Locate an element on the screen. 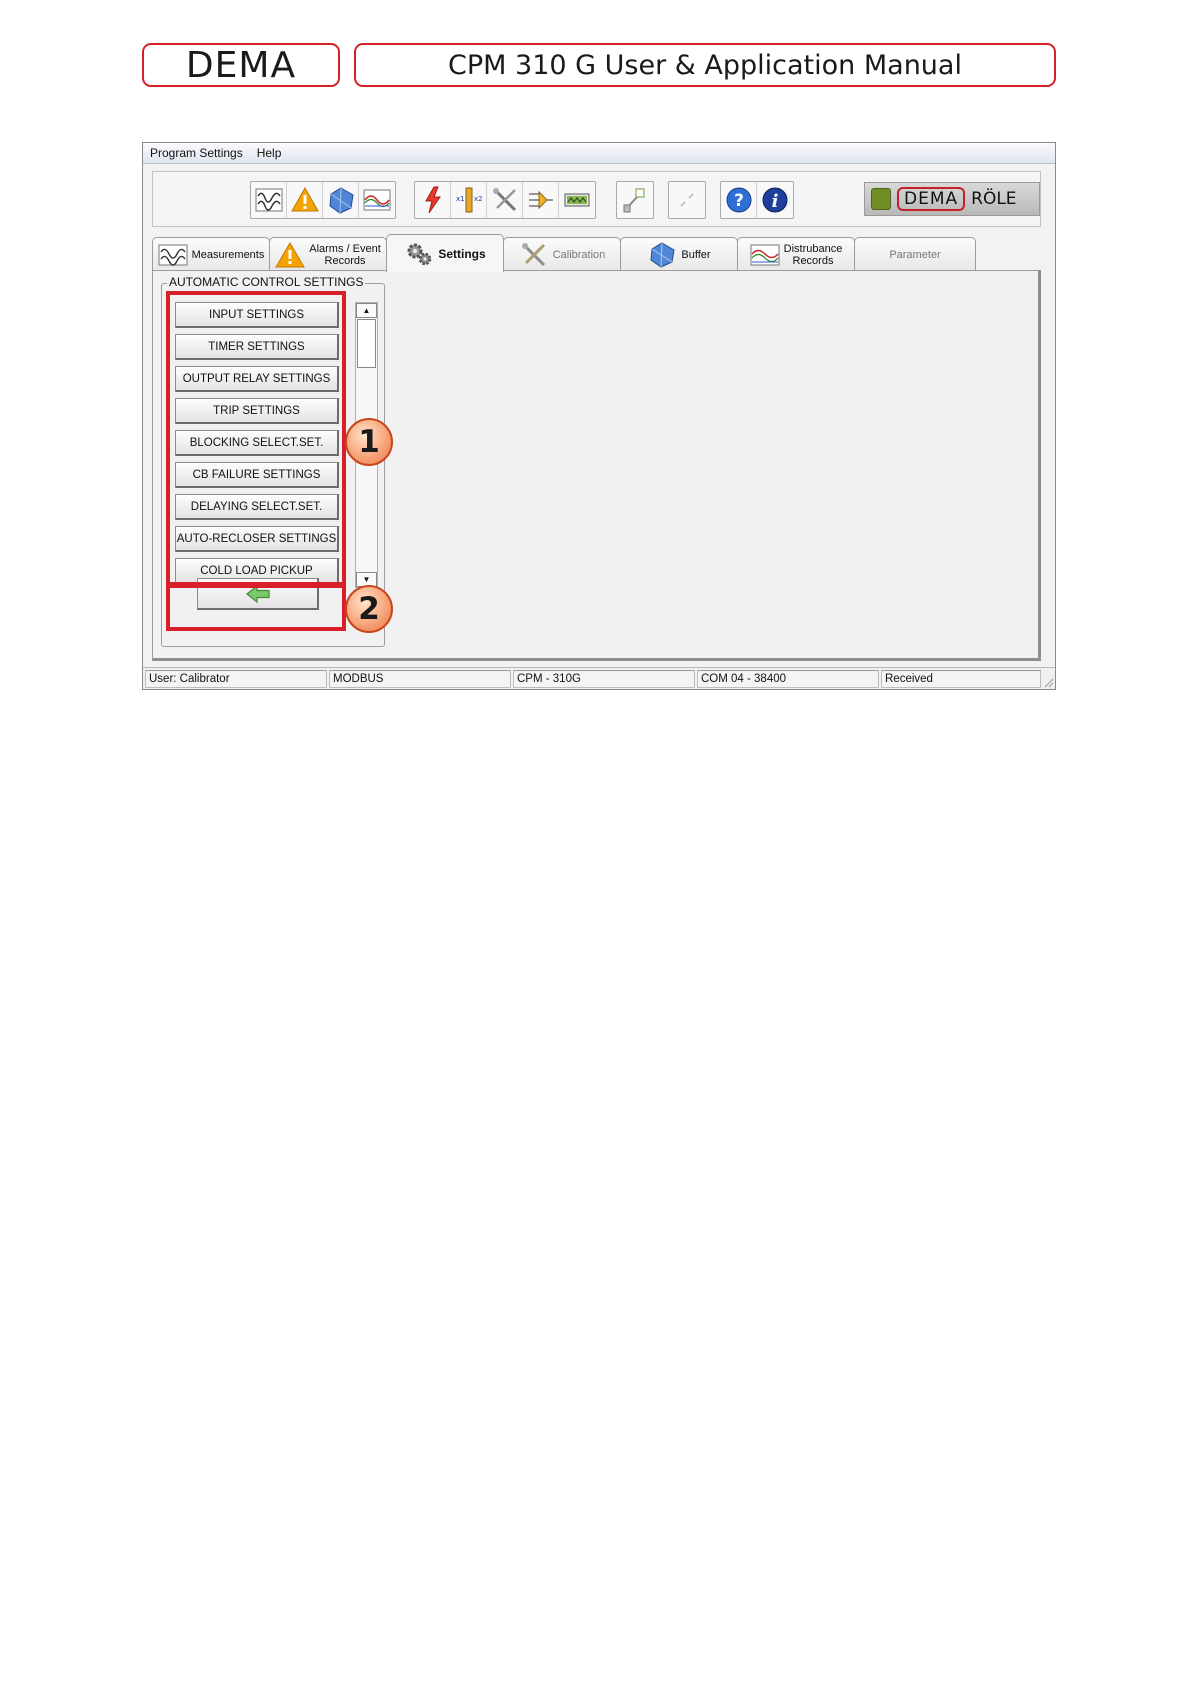 The width and height of the screenshot is (1191, 1684). toolbar-group-disconnect is located at coordinates (687, 200).